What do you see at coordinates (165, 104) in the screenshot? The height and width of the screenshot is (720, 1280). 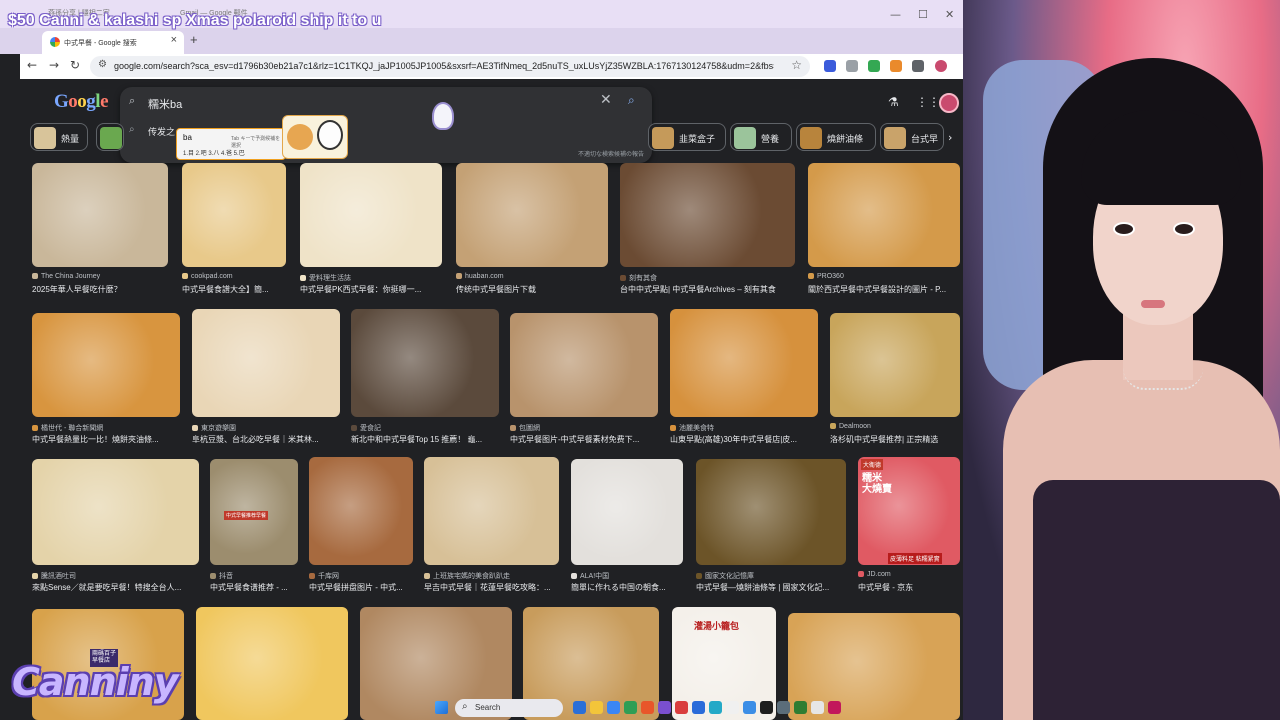 I see `search-input: 糯米ba` at bounding box center [165, 104].